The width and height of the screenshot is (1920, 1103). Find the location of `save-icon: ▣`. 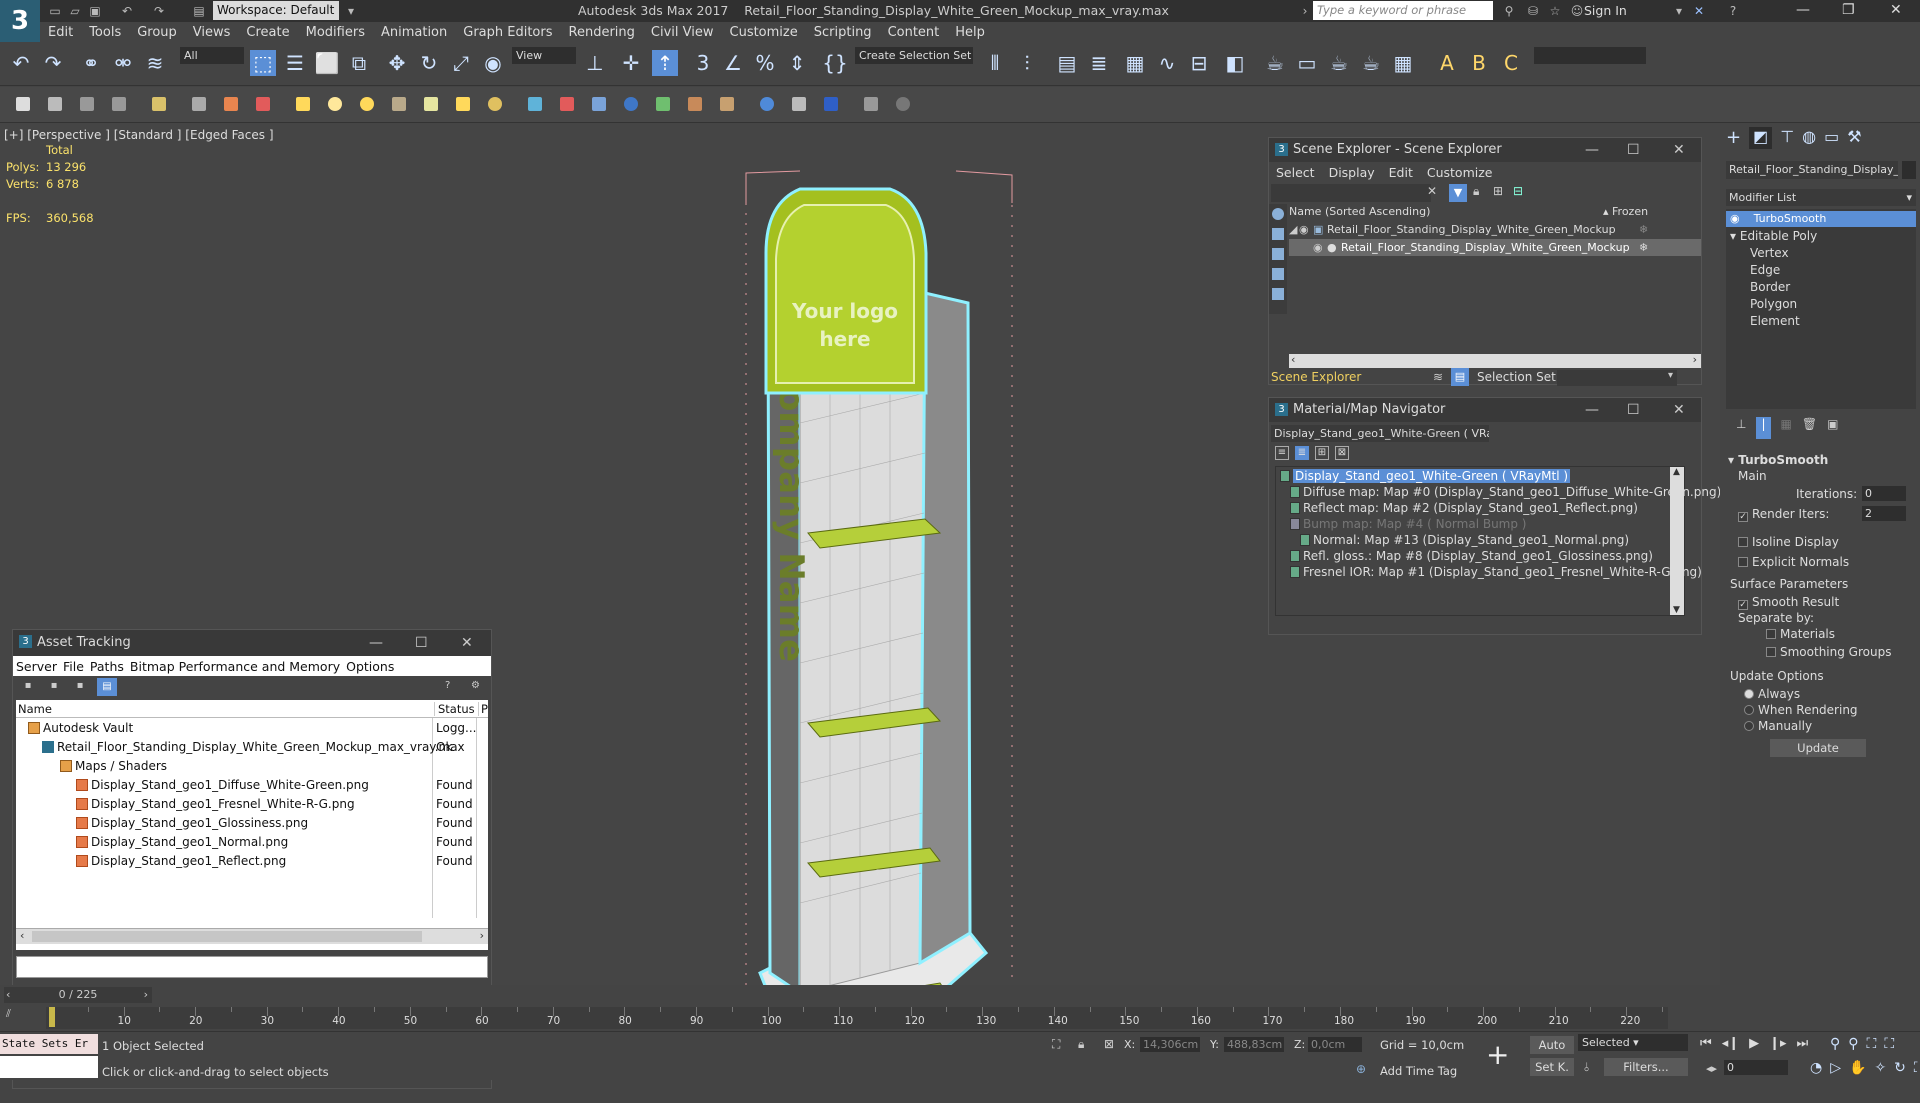

save-icon: ▣ is located at coordinates (95, 11).